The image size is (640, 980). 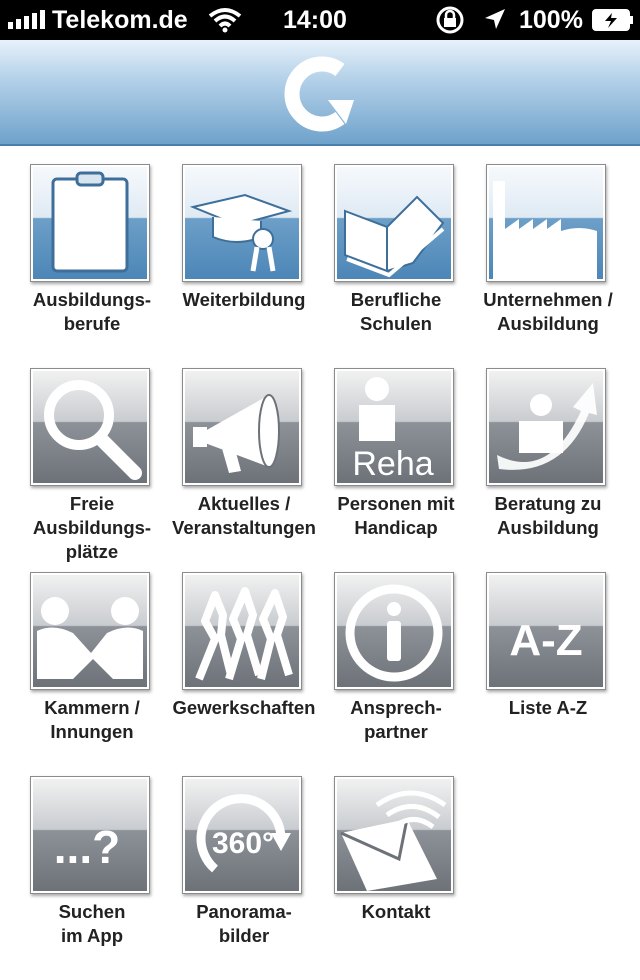 What do you see at coordinates (92, 551) in the screenshot?
I see `tile-label-line3: plätze` at bounding box center [92, 551].